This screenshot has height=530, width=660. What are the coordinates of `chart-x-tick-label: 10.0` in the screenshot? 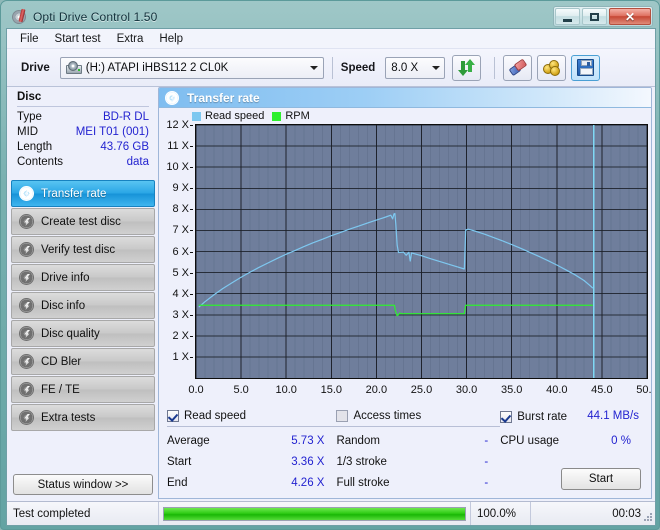 It's located at (286, 390).